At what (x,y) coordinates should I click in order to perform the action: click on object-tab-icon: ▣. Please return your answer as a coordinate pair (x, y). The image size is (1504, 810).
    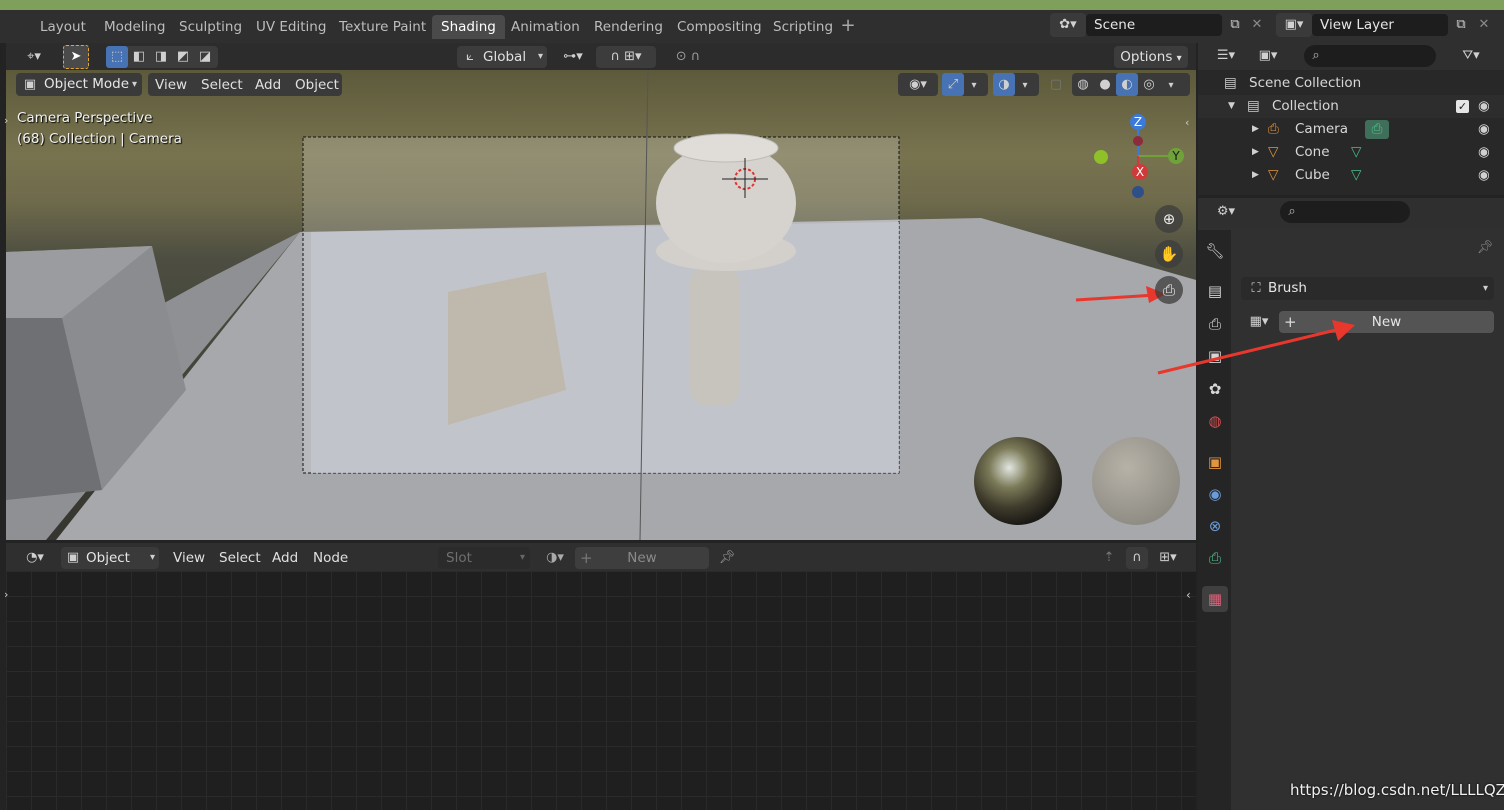
    Looking at the image, I should click on (1215, 462).